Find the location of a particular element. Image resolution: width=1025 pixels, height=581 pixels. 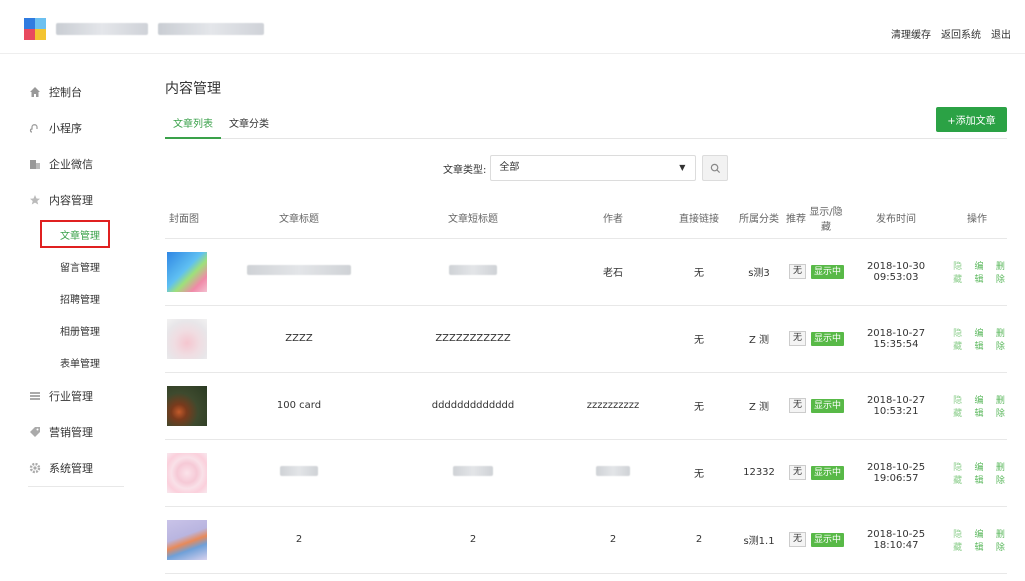

sidebar-item-dashboard: 控制台 is located at coordinates (75, 92).